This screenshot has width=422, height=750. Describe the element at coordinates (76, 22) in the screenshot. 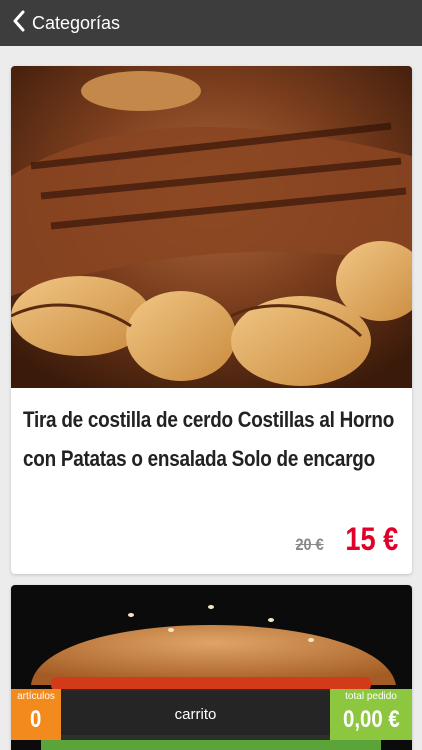

I see `back-label: Categorías` at that location.